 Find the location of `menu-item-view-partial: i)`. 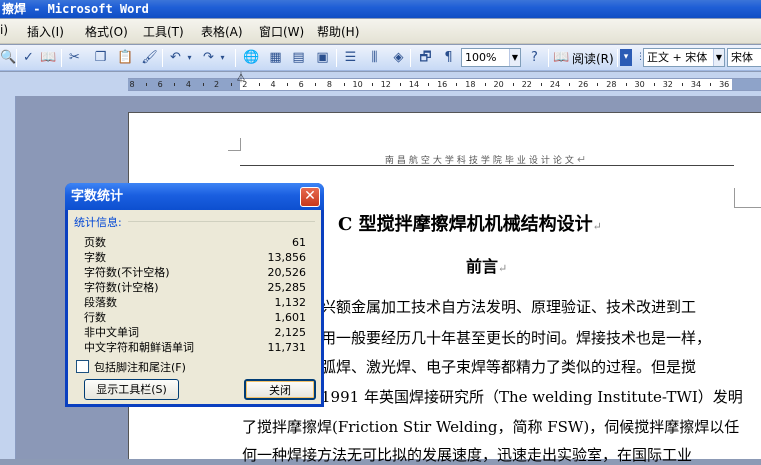

menu-item-view-partial: i) is located at coordinates (4, 30).